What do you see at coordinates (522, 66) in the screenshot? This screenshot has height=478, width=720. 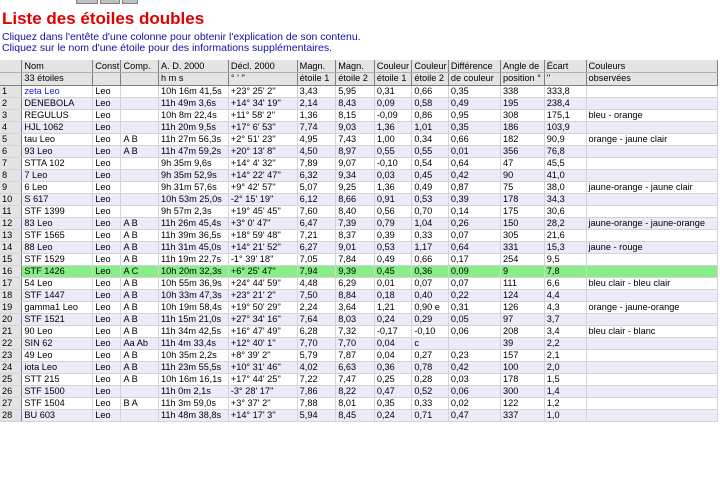 I see `column-header-position-angle: Angle de` at bounding box center [522, 66].